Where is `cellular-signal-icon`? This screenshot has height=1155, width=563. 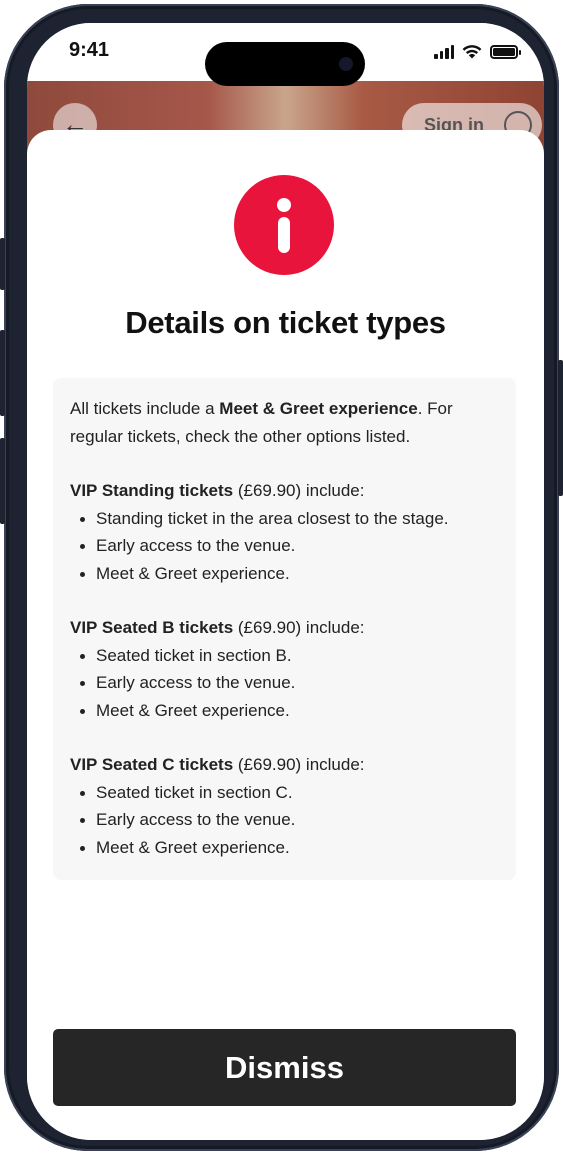 cellular-signal-icon is located at coordinates (444, 52).